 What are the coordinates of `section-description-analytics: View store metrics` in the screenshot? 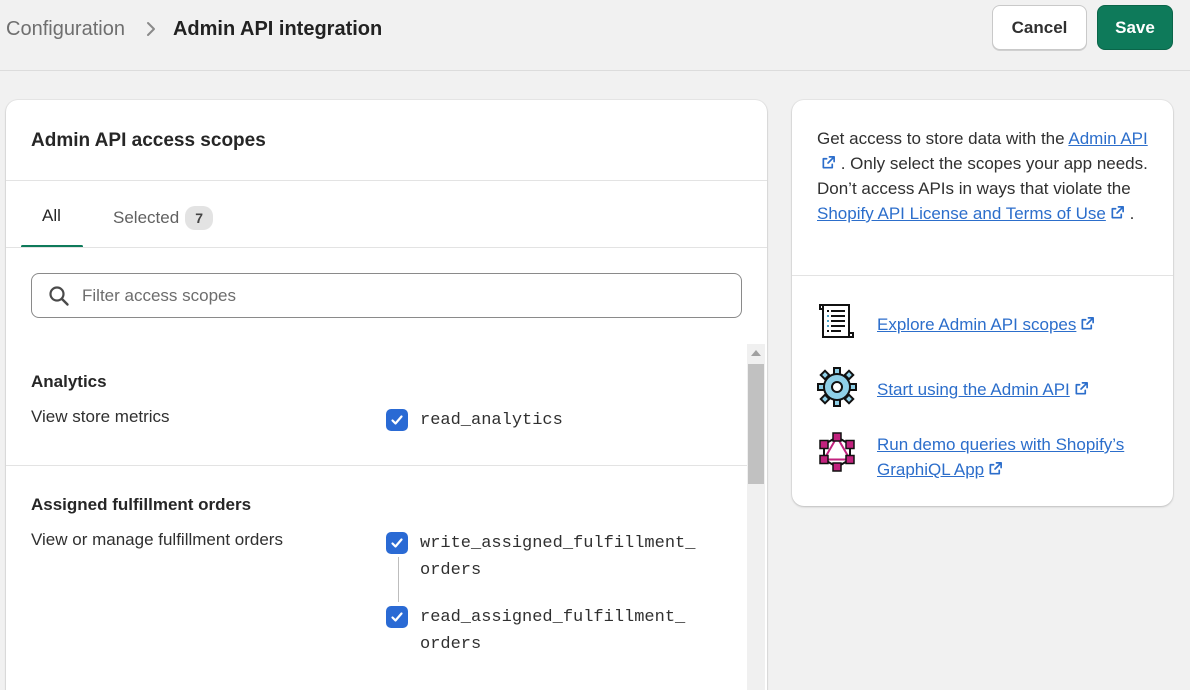 It's located at (100, 416).